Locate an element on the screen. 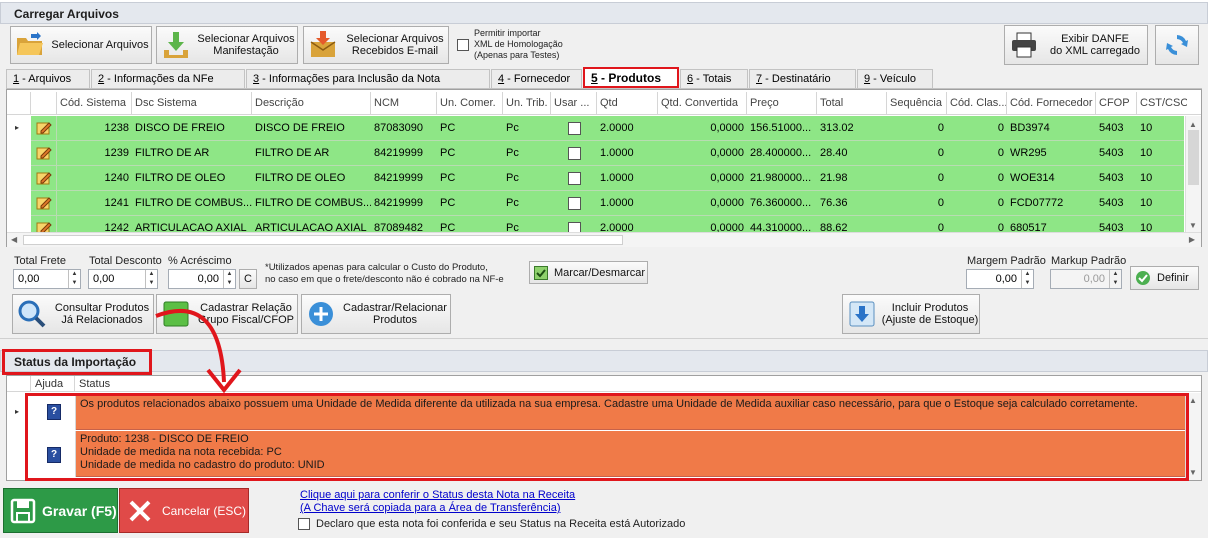  ajuda-header: Ajuda is located at coordinates (53, 384).